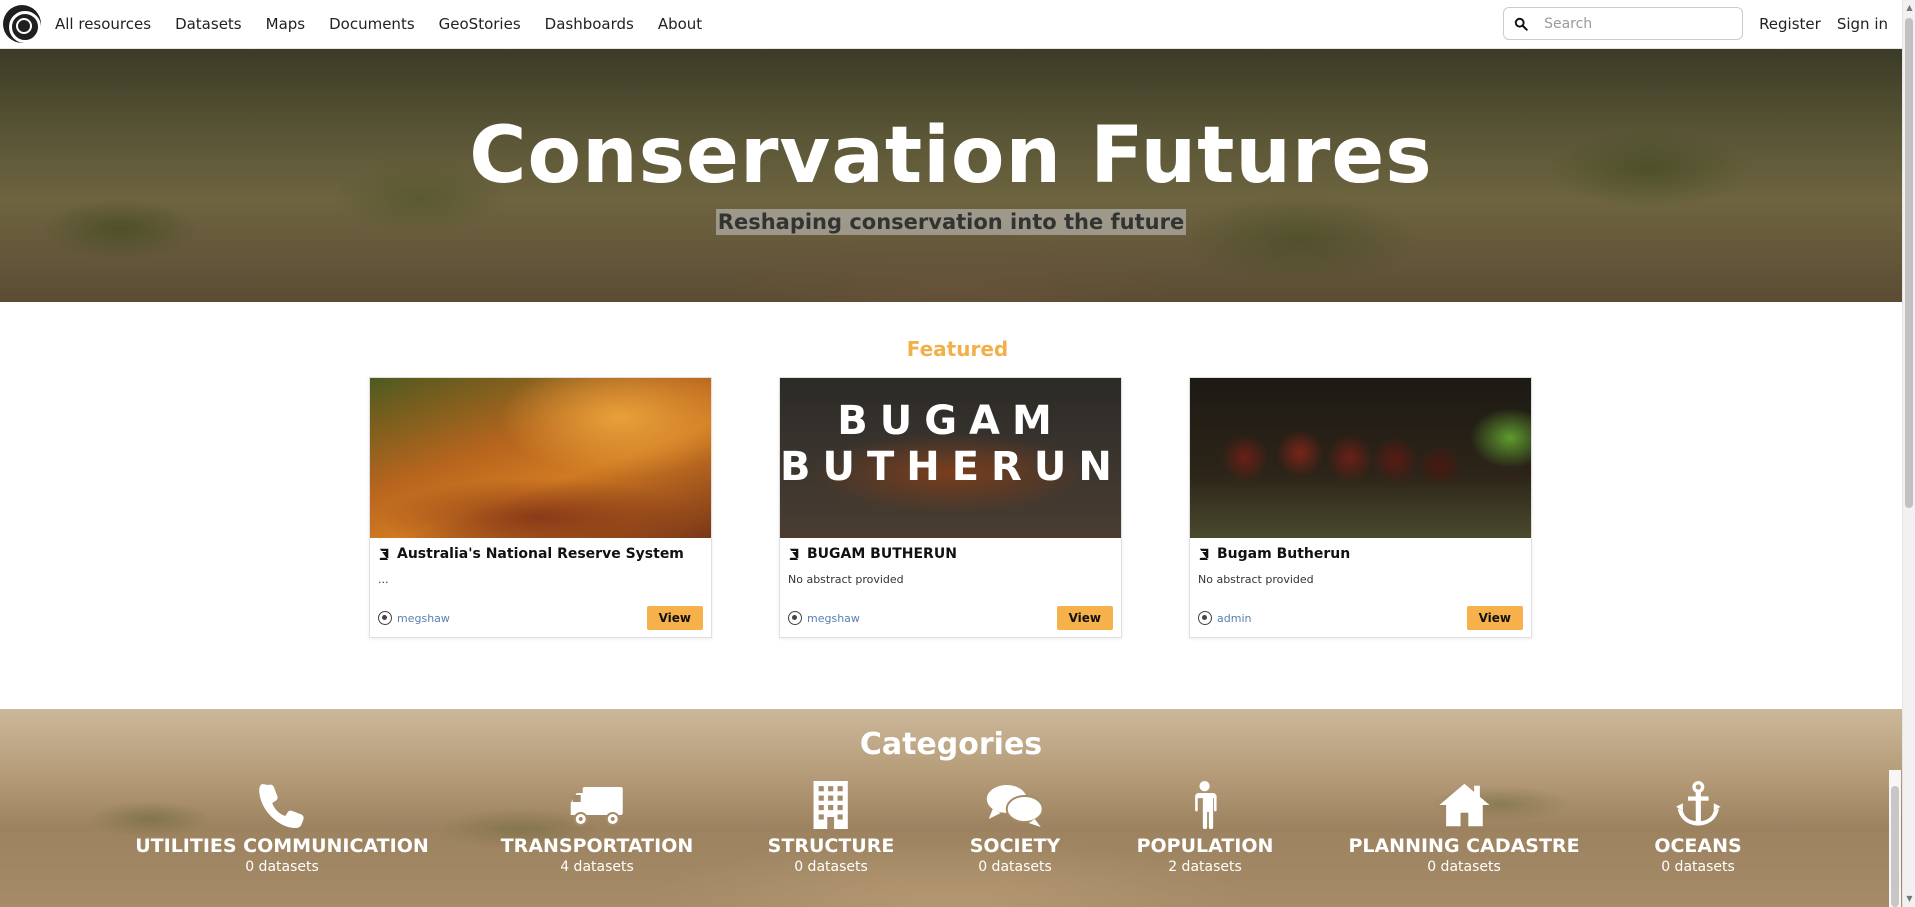  Describe the element at coordinates (1909, 263) in the screenshot. I see `scroll-thumb` at that location.